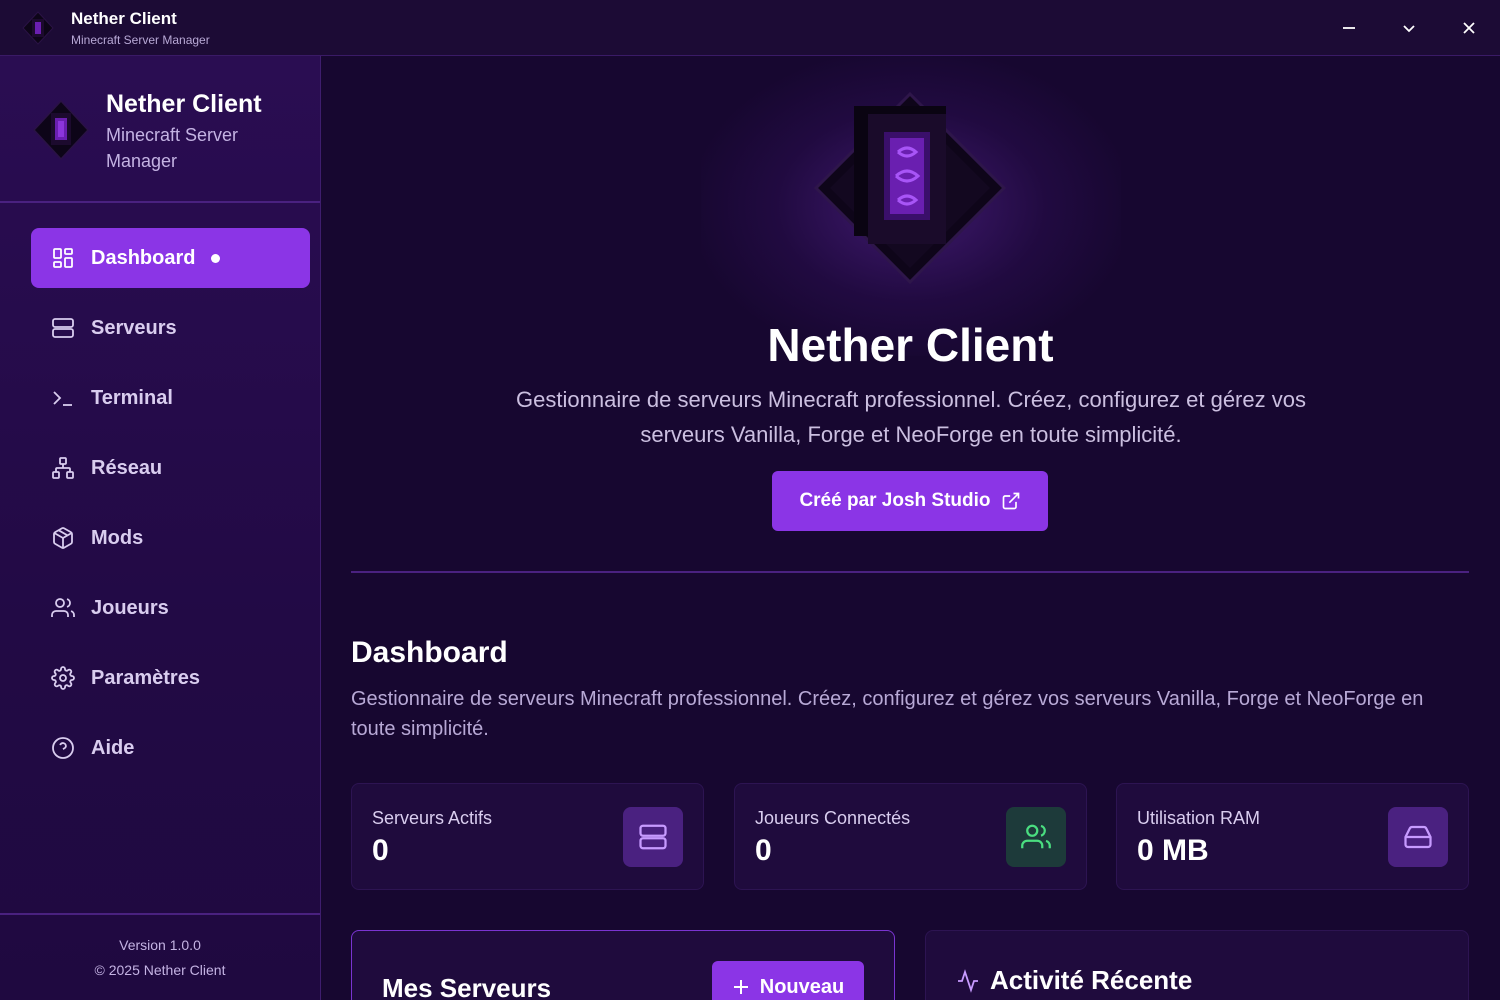 The width and height of the screenshot is (1500, 1000). I want to click on maximize-button, so click(1409, 28).